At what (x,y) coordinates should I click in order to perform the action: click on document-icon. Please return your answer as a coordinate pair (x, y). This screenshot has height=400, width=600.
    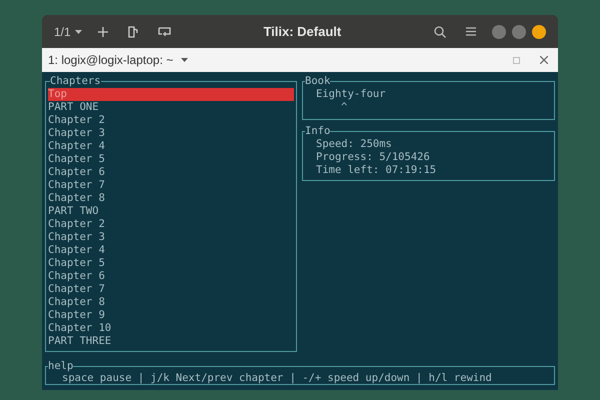
    Looking at the image, I should click on (133, 32).